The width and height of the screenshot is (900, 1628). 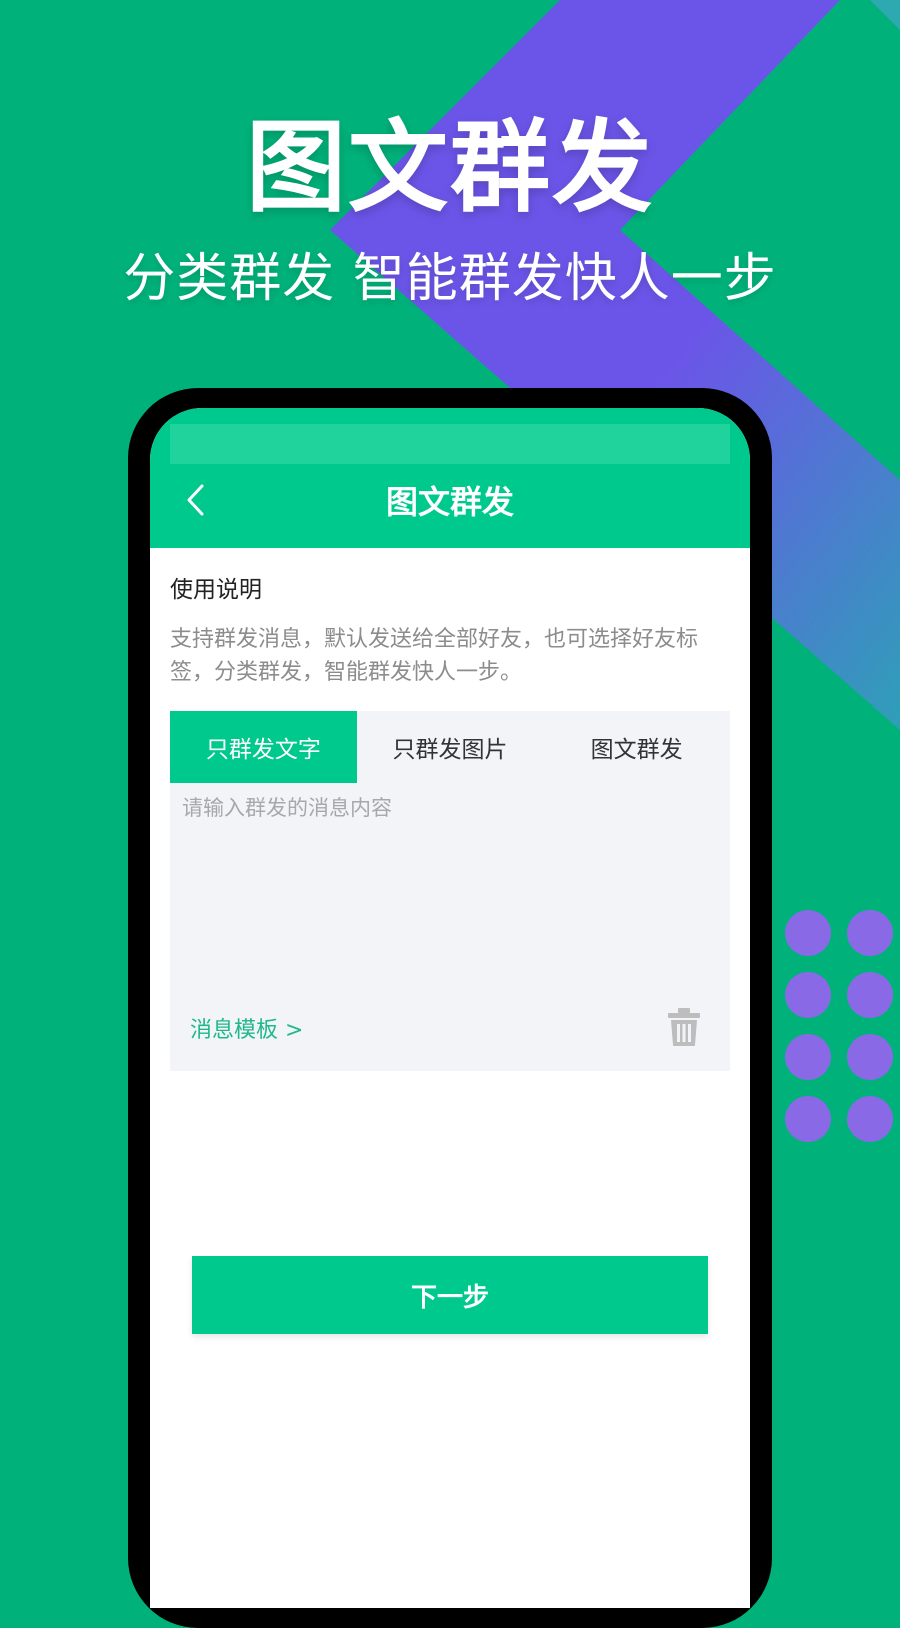 I want to click on app-header: 图文群发, so click(x=450, y=478).